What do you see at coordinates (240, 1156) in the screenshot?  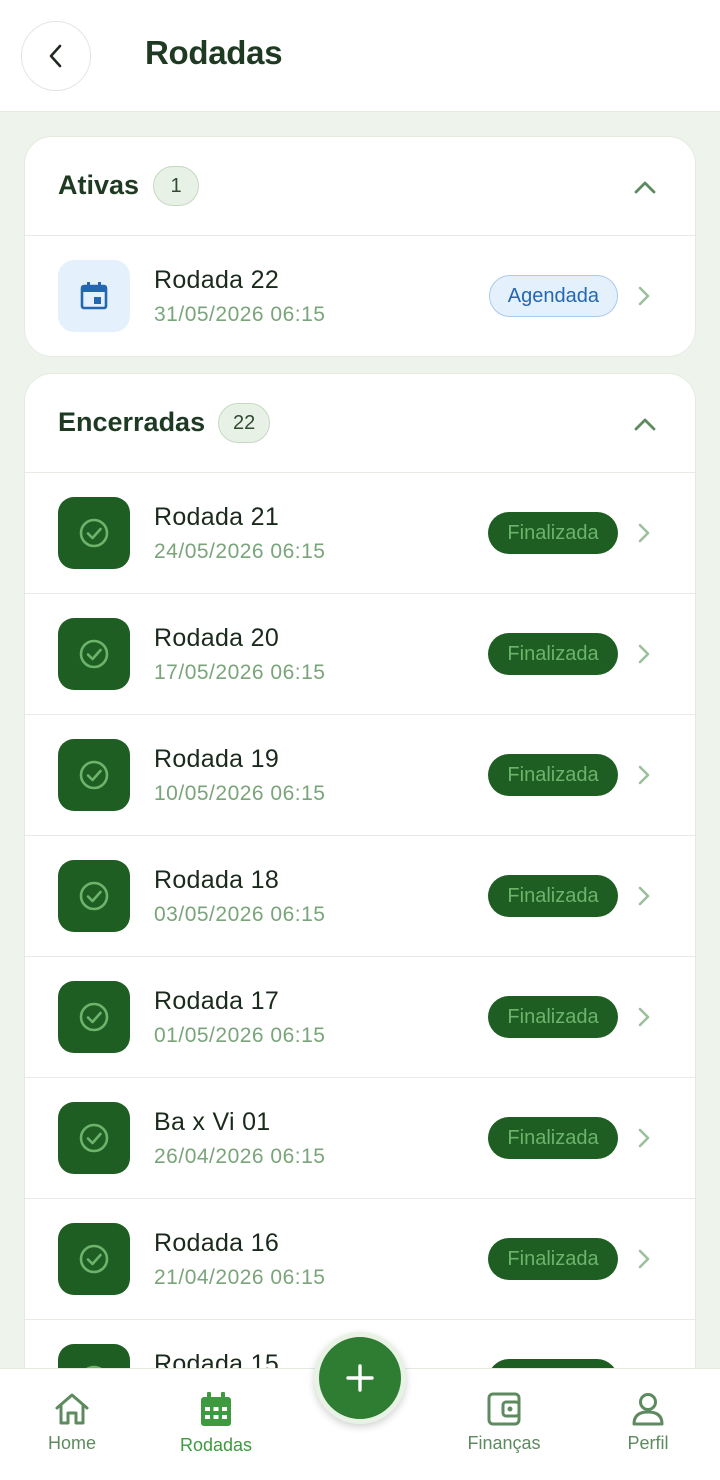 I see `round-date: 26/04/2026 06:15` at bounding box center [240, 1156].